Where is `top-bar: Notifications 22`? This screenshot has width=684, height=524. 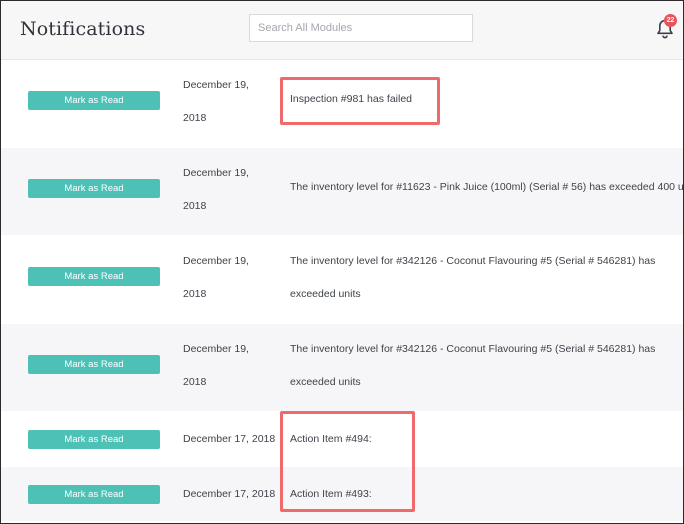 top-bar: Notifications 22 is located at coordinates (342, 30).